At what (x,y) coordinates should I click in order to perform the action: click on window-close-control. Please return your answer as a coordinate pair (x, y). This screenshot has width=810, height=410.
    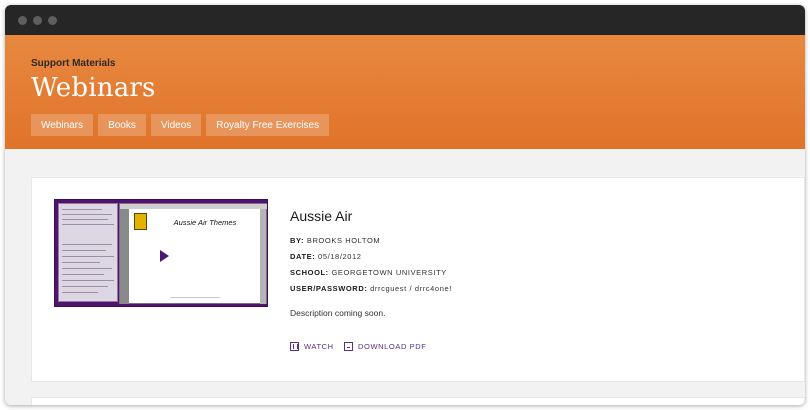
    Looking at the image, I should click on (22, 20).